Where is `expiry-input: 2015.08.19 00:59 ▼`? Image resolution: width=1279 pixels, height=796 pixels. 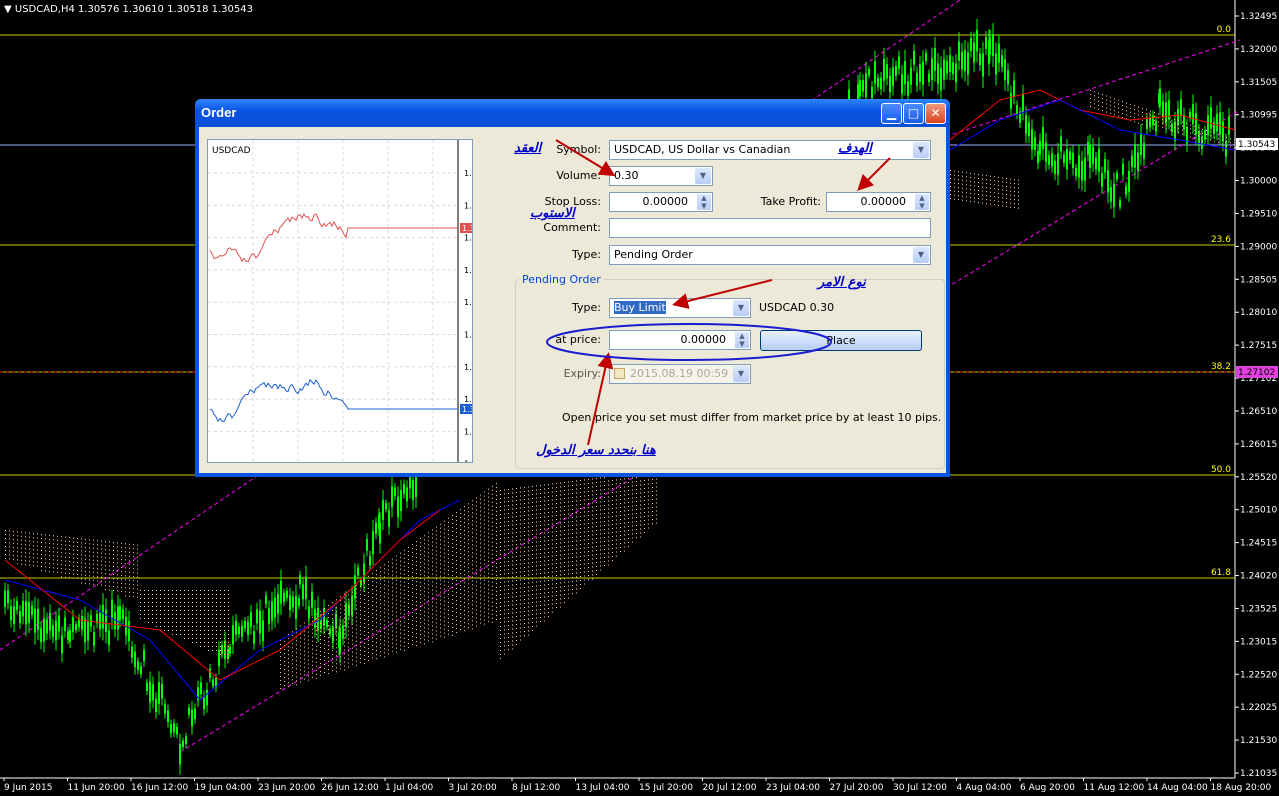 expiry-input: 2015.08.19 00:59 ▼ is located at coordinates (680, 374).